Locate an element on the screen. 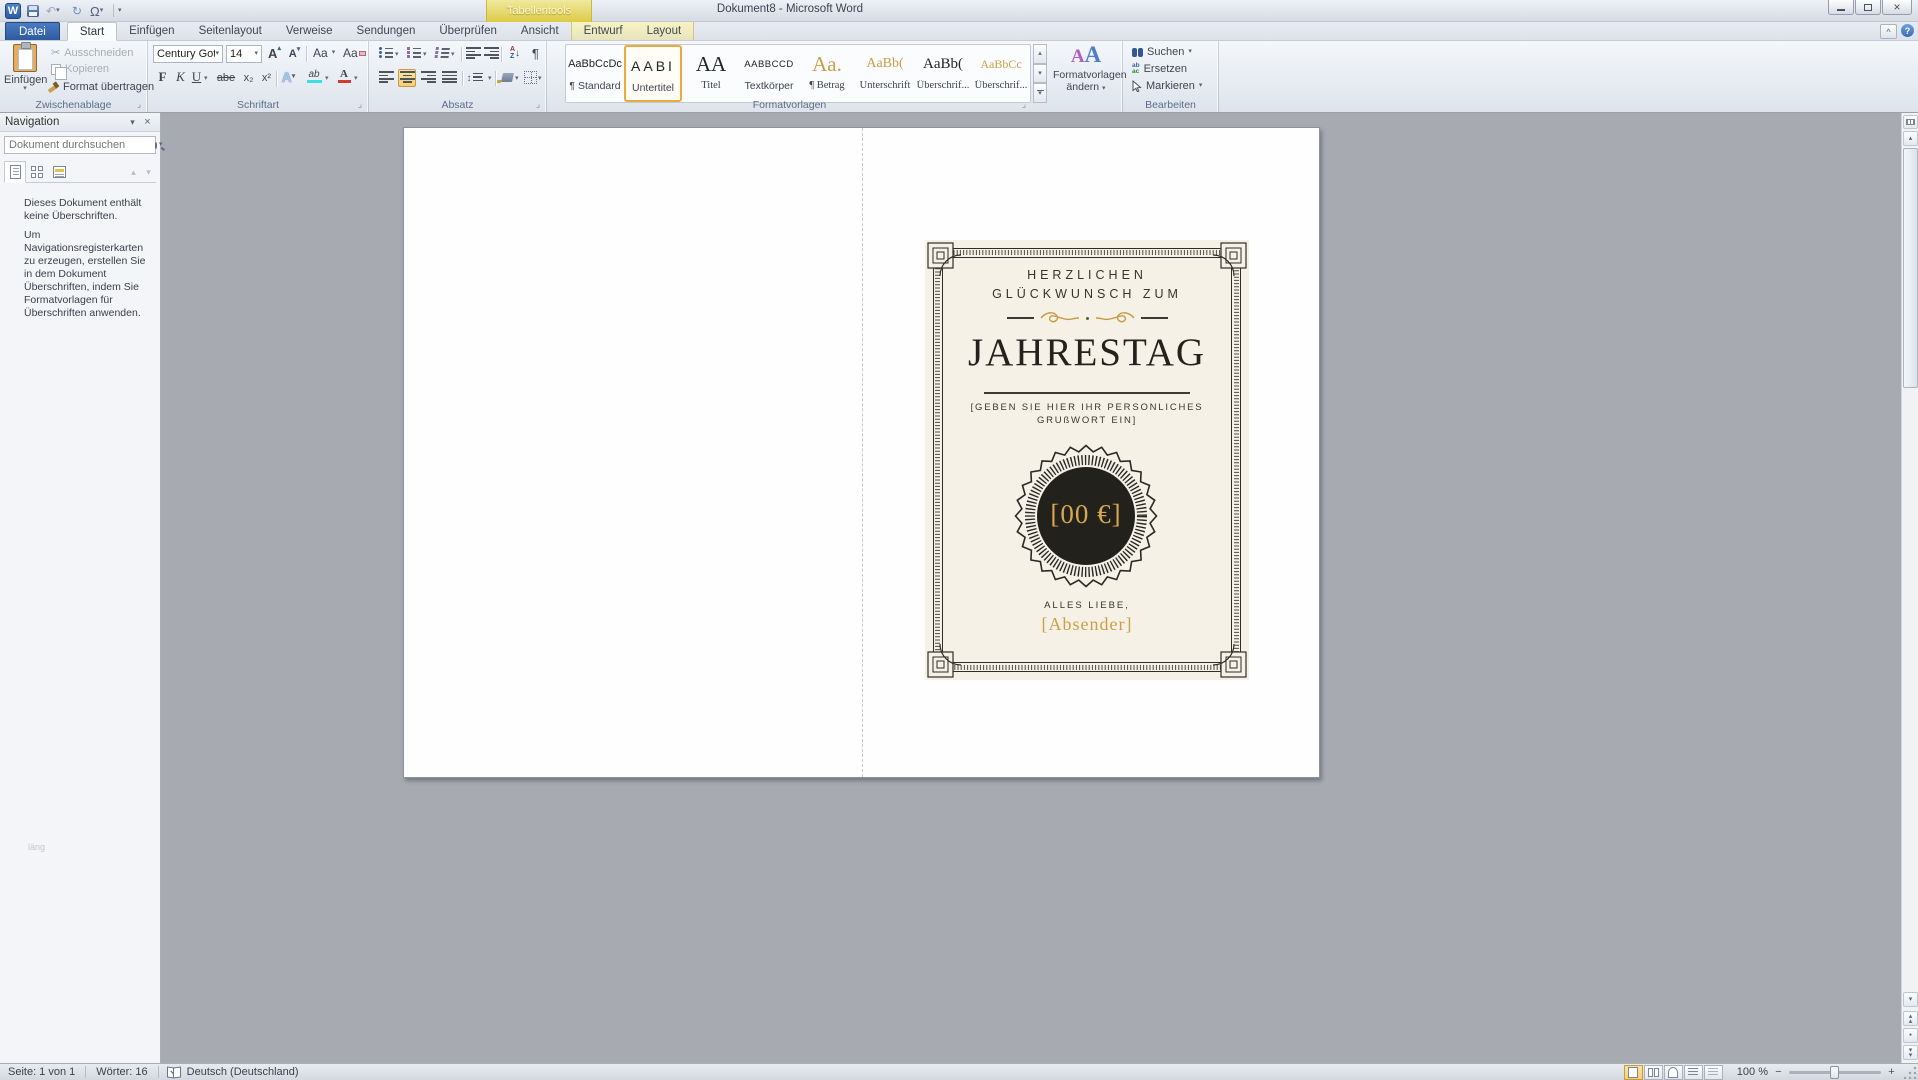 The width and height of the screenshot is (1918, 1080). style-unterschrift: AaBb( Unterschrift is located at coordinates (885, 73).